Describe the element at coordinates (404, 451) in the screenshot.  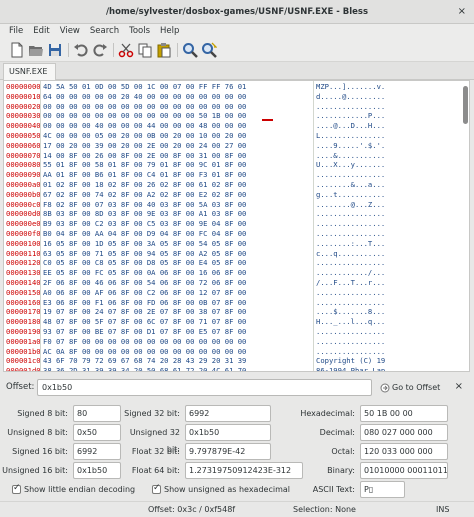
I see `octal-field: 120 033 000 000` at that location.